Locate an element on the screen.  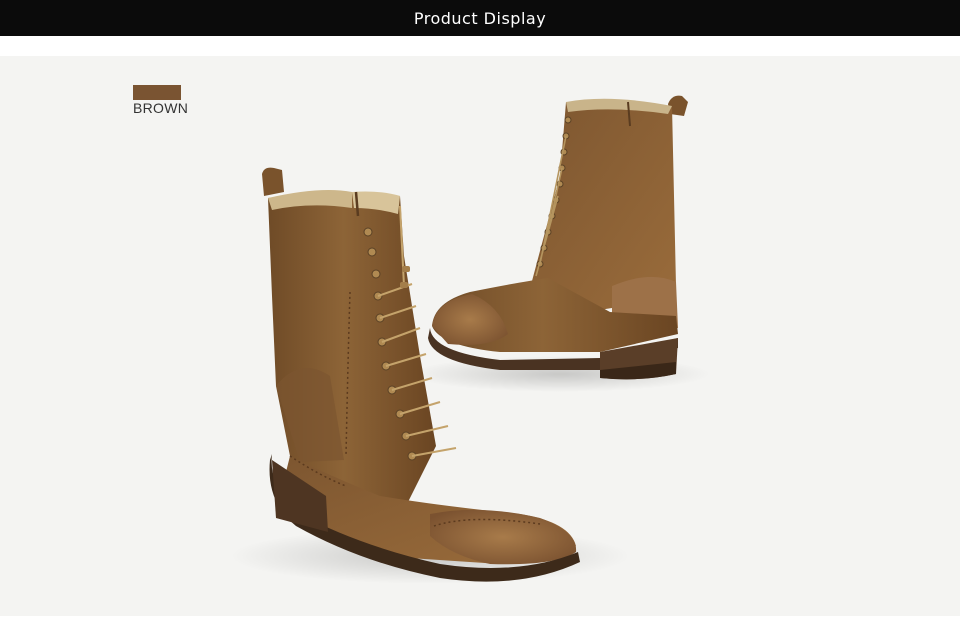
page-title: Product Display is located at coordinates (480, 18).